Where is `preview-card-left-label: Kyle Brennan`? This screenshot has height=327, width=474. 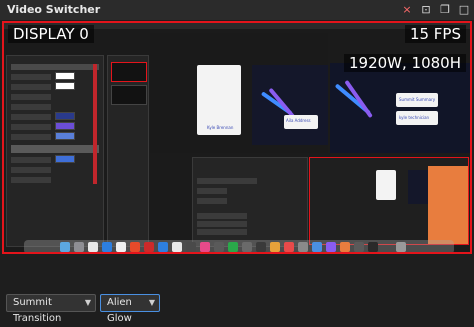
preview-card-left-label: Kyle Brennan is located at coordinates (220, 127).